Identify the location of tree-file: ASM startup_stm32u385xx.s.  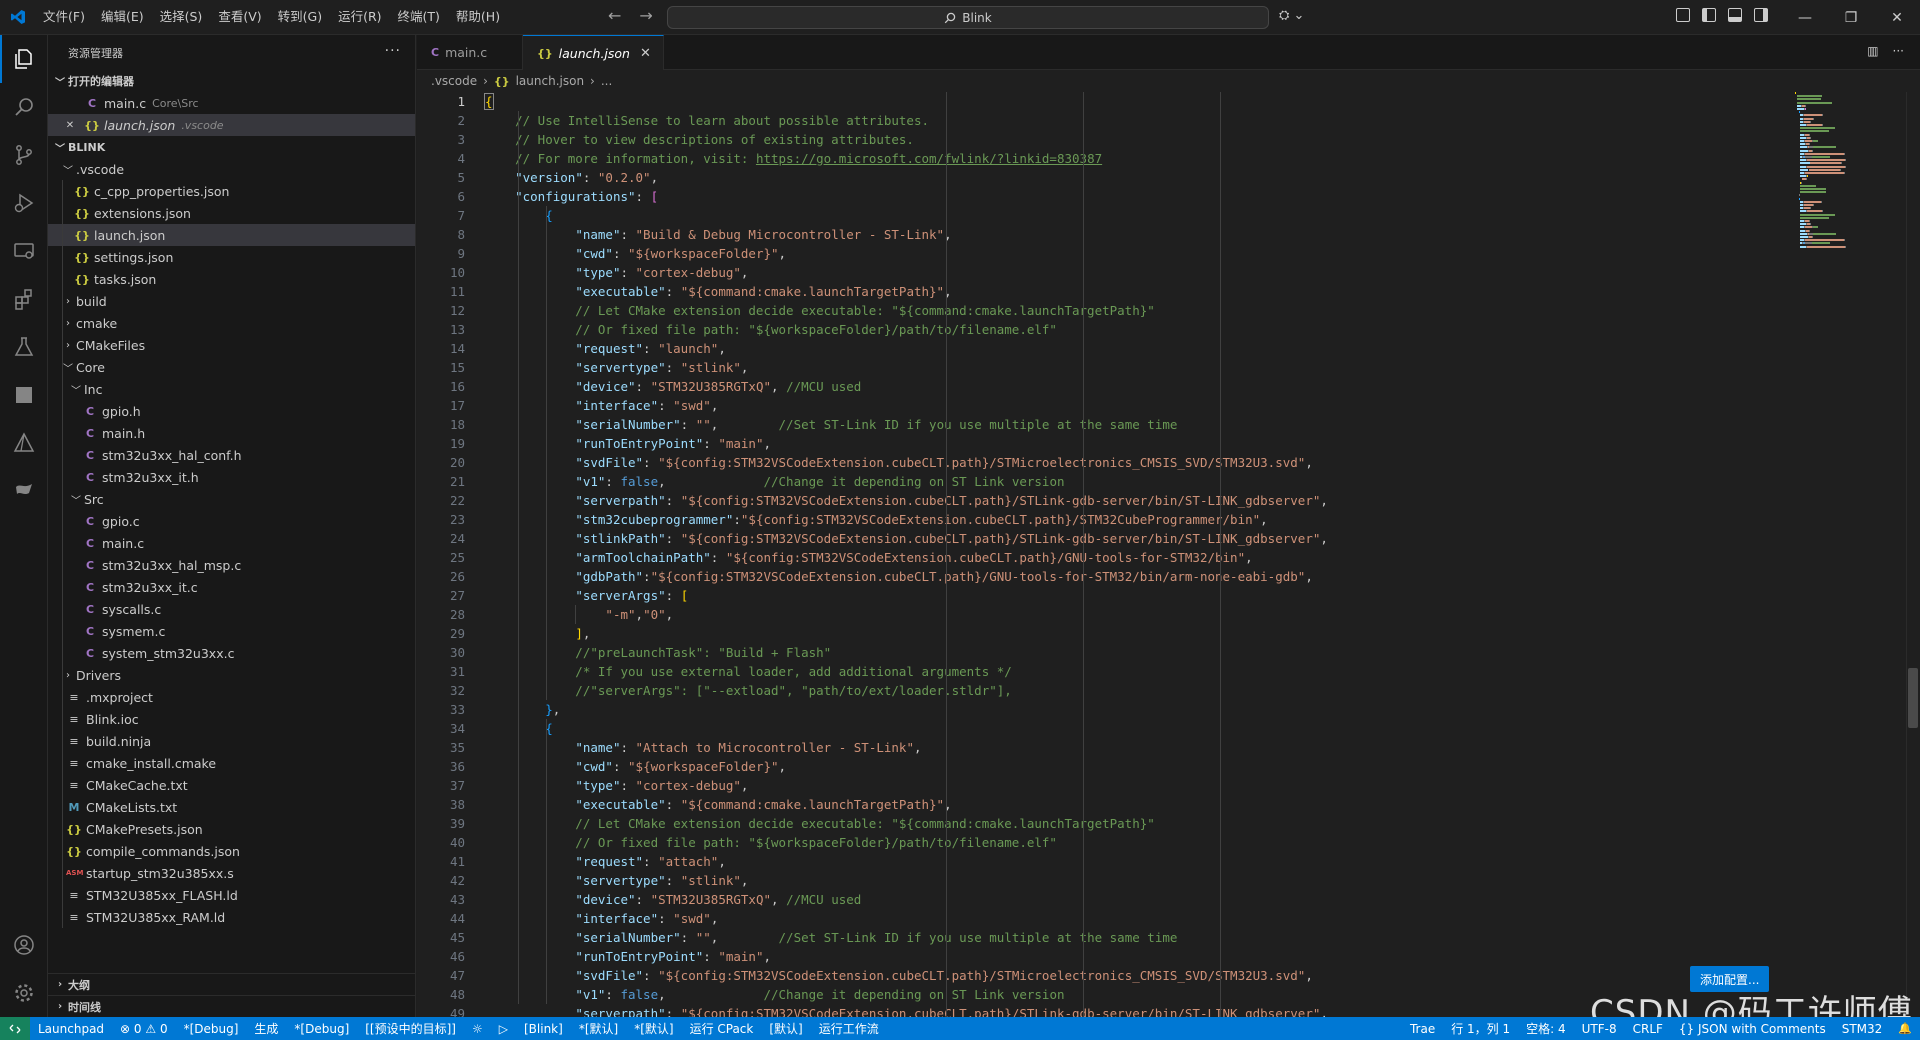
(231, 873).